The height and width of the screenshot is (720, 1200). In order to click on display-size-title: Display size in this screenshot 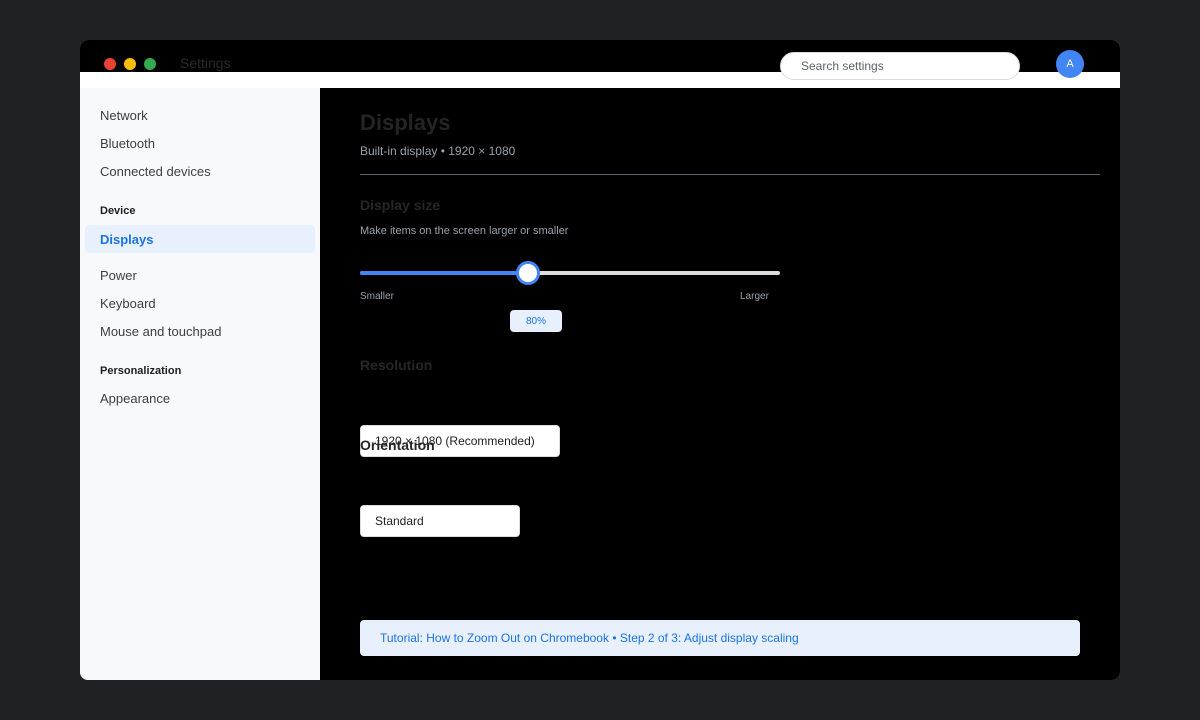, I will do `click(400, 205)`.